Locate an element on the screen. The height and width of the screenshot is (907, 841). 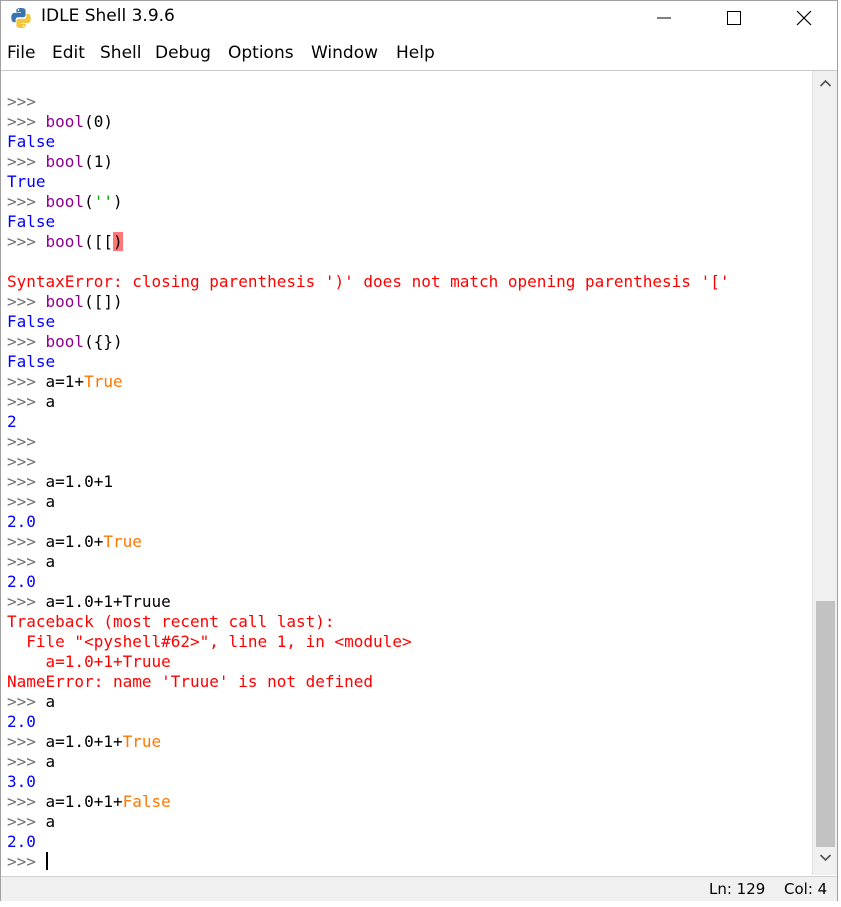
close-button is located at coordinates (804, 17).